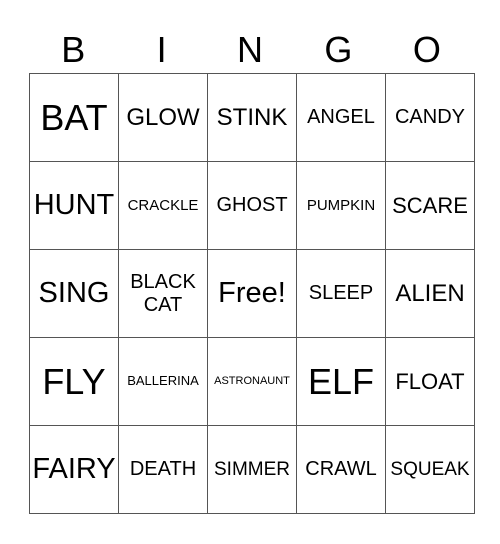 This screenshot has width=500, height=544. Describe the element at coordinates (430, 469) in the screenshot. I see `bingo-cell: SQUEAK` at that location.